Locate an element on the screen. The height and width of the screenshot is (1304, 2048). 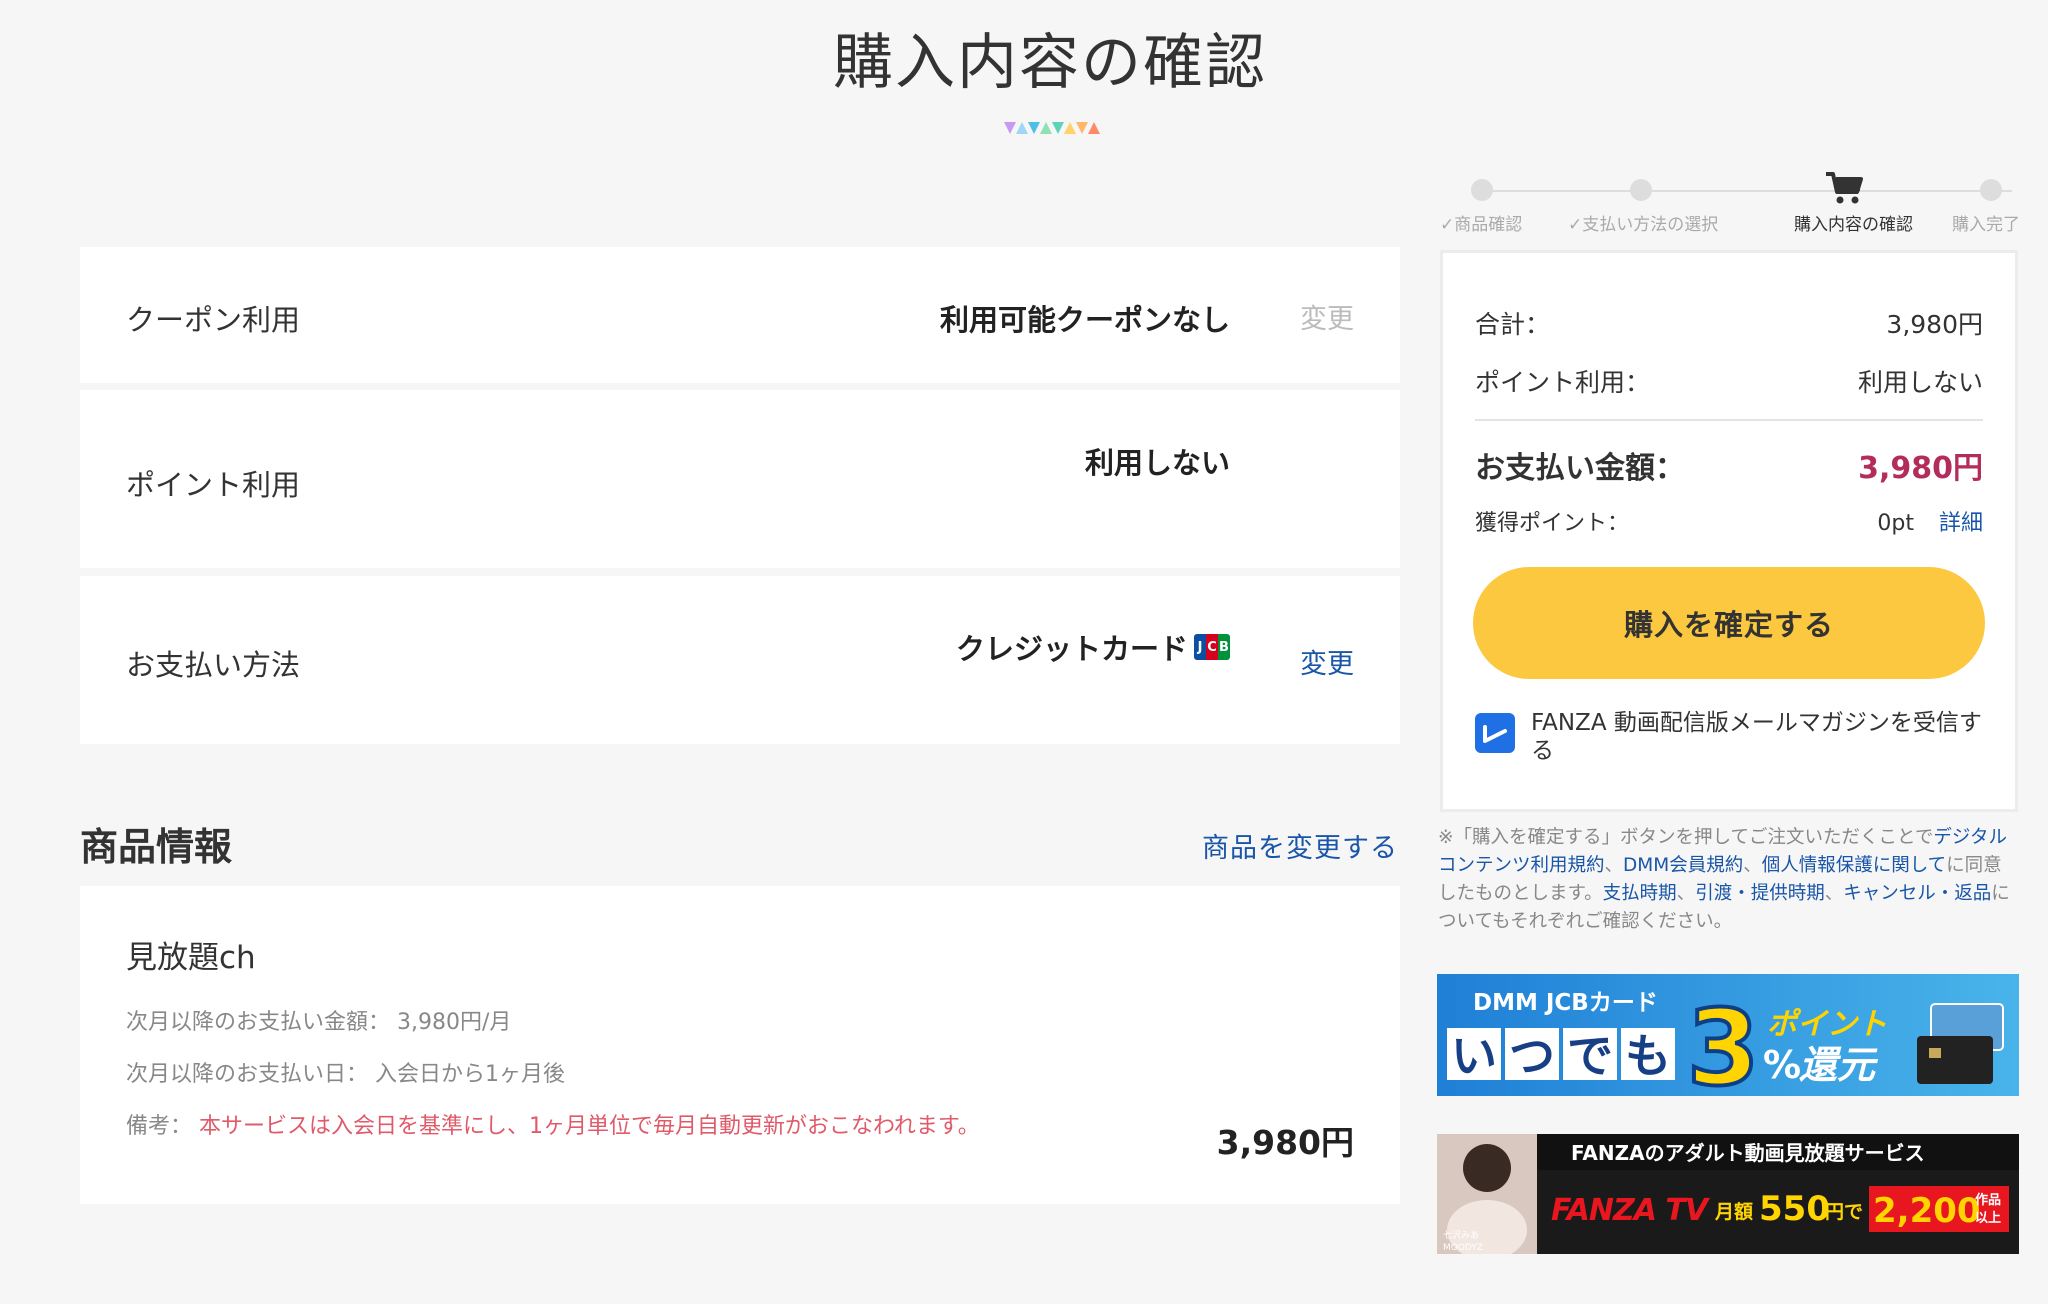
confirm-purchase-button: 購入を確定する is located at coordinates (1729, 623).